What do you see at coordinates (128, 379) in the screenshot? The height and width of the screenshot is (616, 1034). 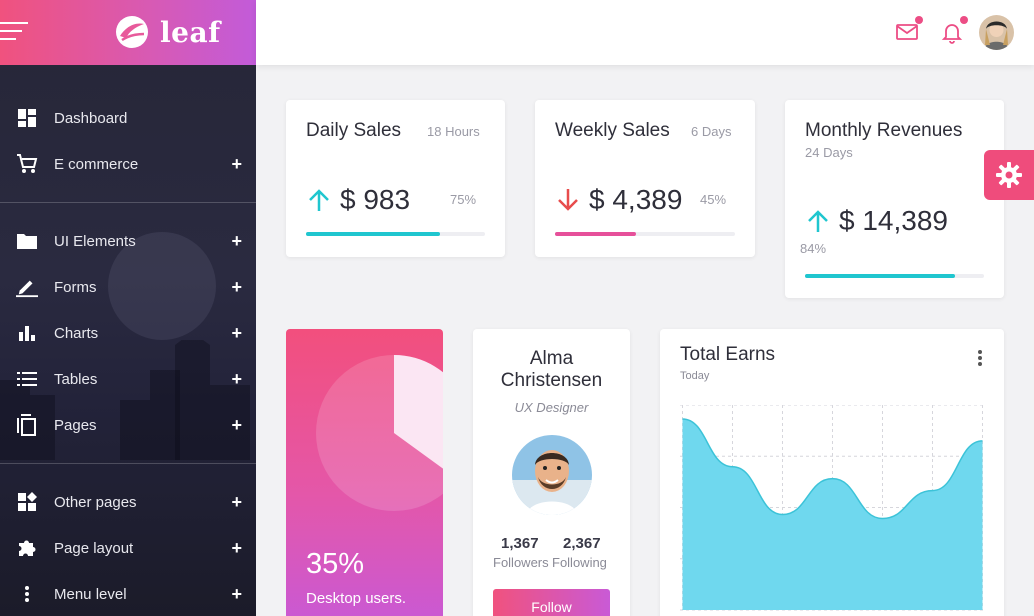 I see `sidebar-item-tables: Tables +` at bounding box center [128, 379].